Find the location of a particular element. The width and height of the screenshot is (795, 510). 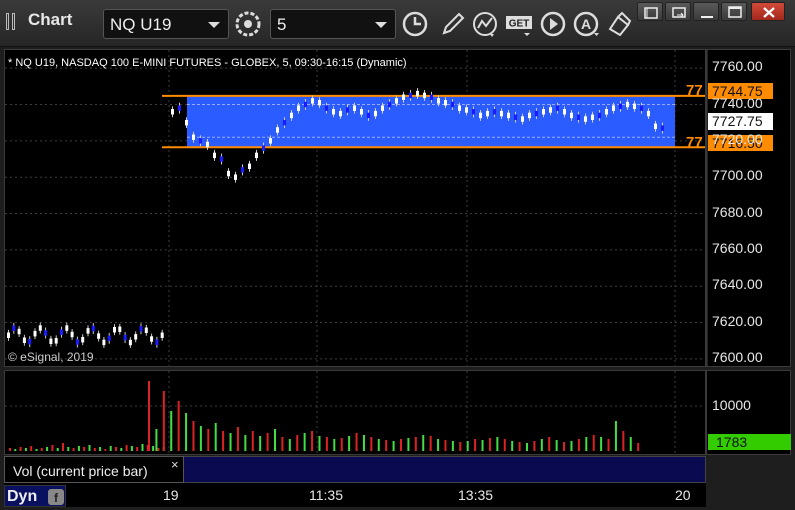

maximize-icon is located at coordinates (734, 11).